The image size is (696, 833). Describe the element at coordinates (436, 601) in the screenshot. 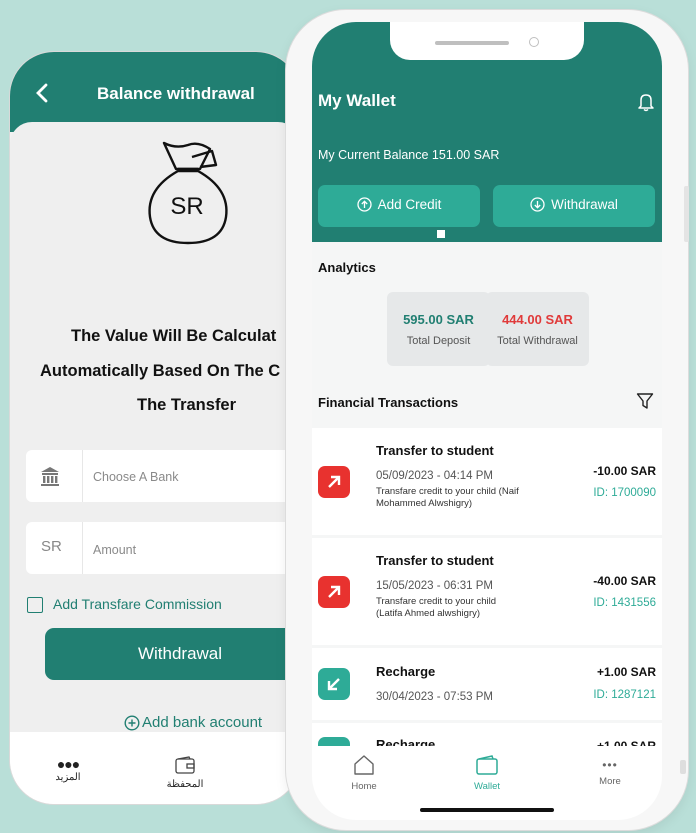

I see `transaction-desc-line-1: Transfare credit to your child` at that location.